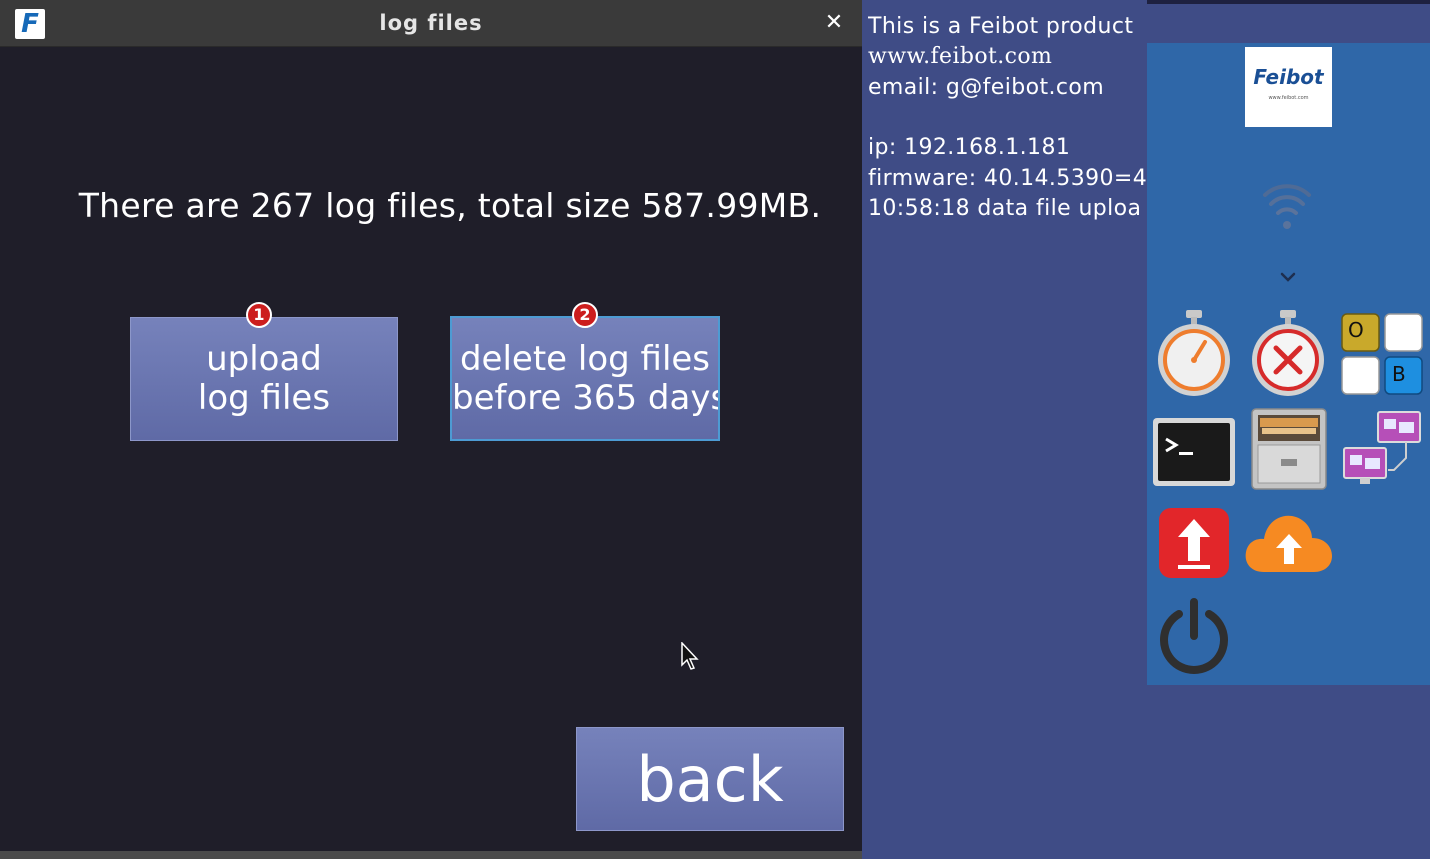 This screenshot has width=1430, height=859. I want to click on toggle-label-b: B, so click(1399, 374).